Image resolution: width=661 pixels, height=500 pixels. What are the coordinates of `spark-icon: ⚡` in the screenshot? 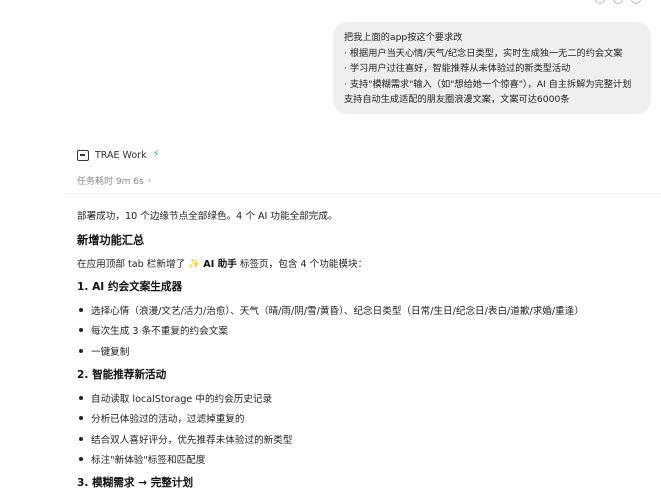 It's located at (156, 154).